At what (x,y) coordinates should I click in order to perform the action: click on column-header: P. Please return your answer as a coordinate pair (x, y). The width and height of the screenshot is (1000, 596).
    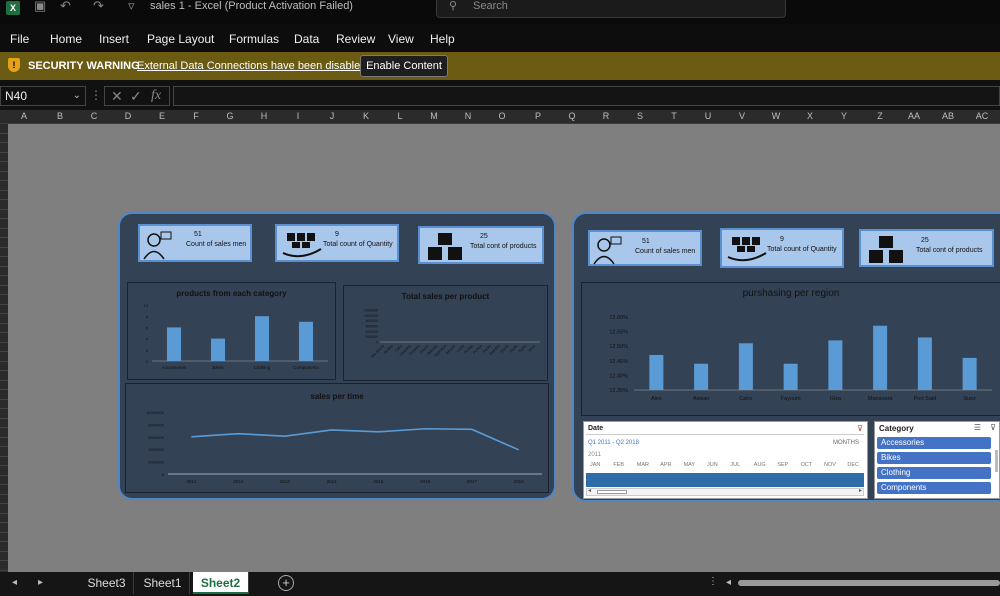
    Looking at the image, I should click on (538, 116).